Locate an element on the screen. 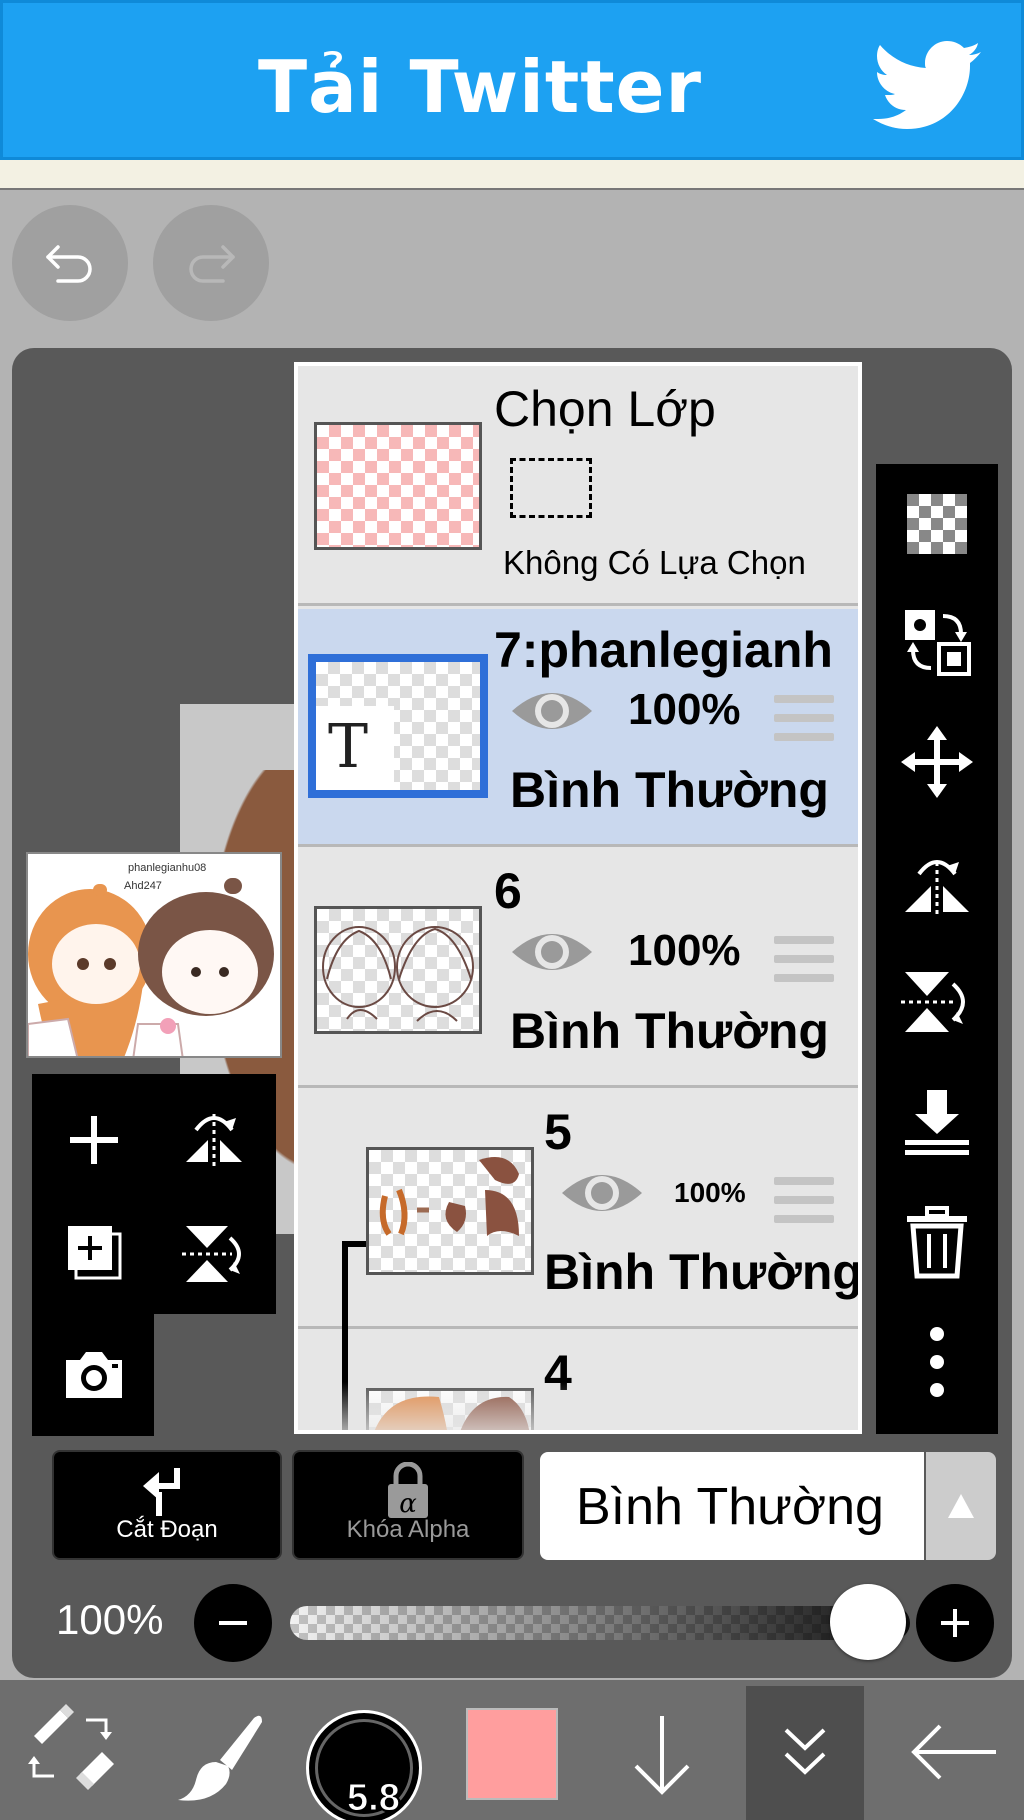 This screenshot has width=1024, height=1820. brush-icon is located at coordinates (220, 1758).